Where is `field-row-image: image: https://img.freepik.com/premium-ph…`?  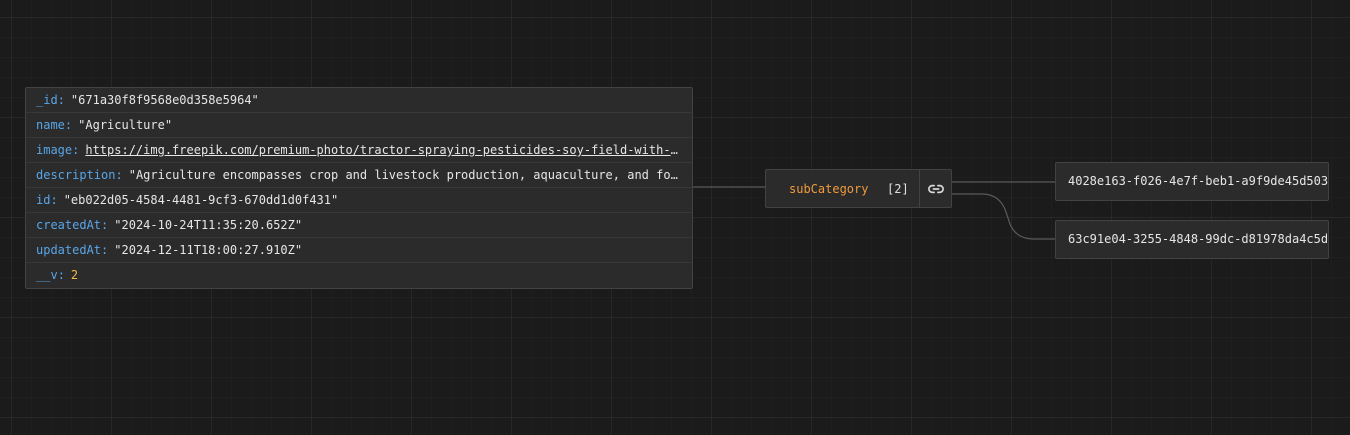
field-row-image: image: https://img.freepik.com/premium-ph… is located at coordinates (359, 150).